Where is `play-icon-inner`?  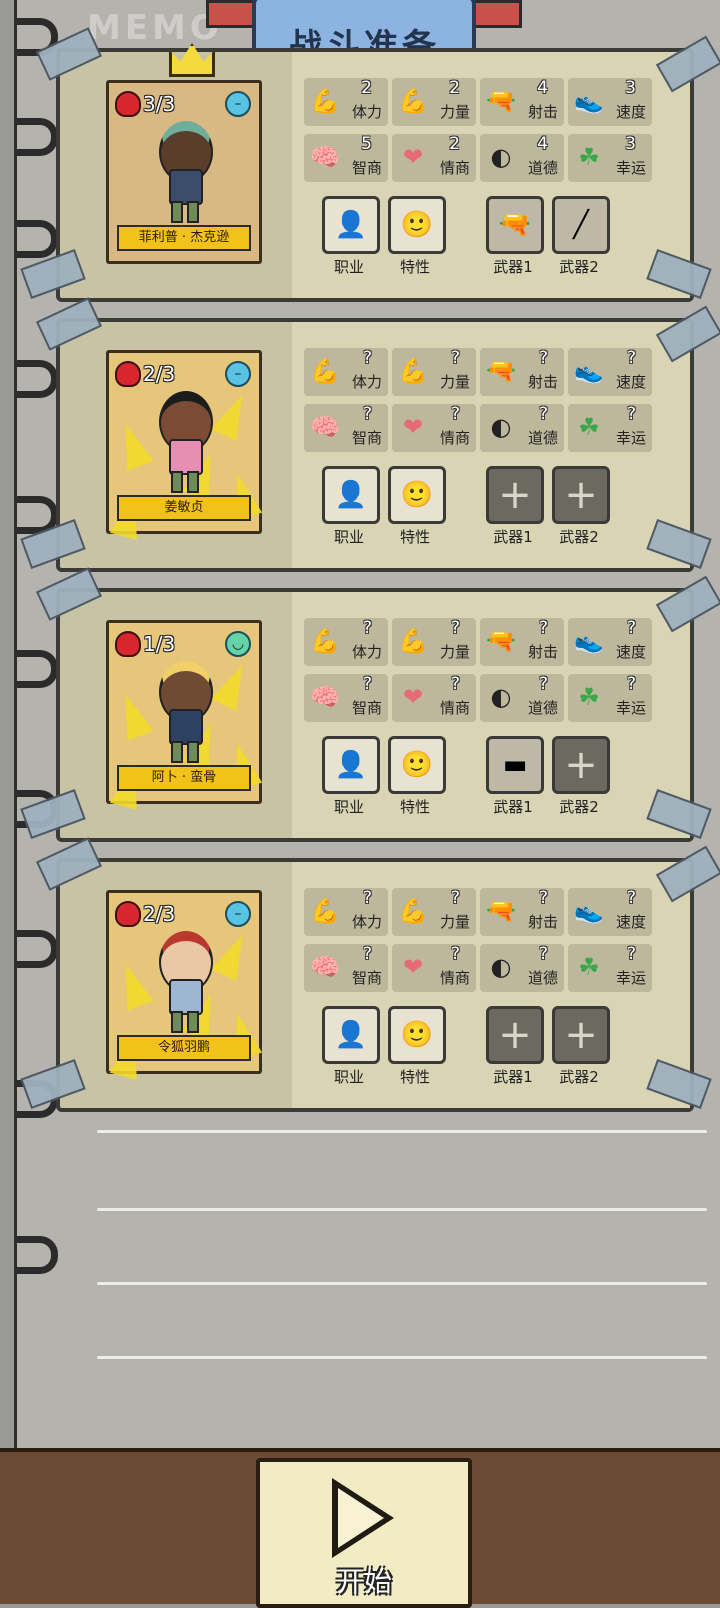 play-icon-inner is located at coordinates (361, 1518).